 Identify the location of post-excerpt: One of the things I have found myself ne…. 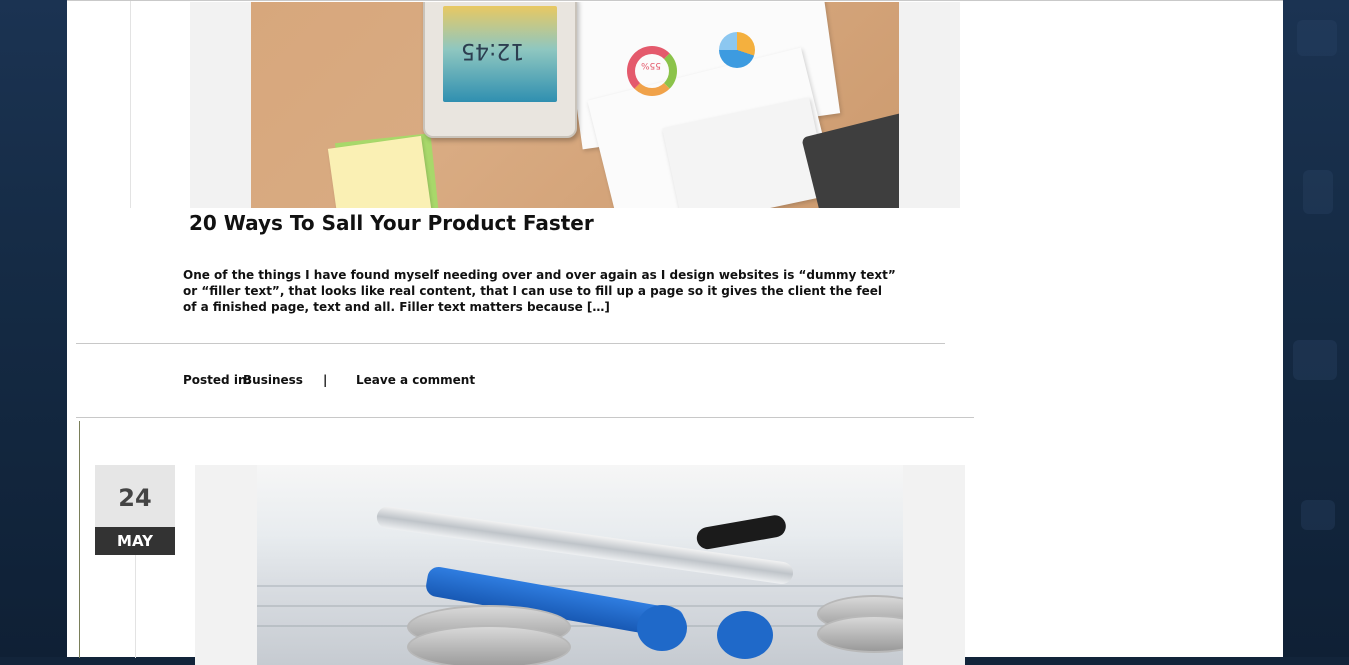
(539, 291).